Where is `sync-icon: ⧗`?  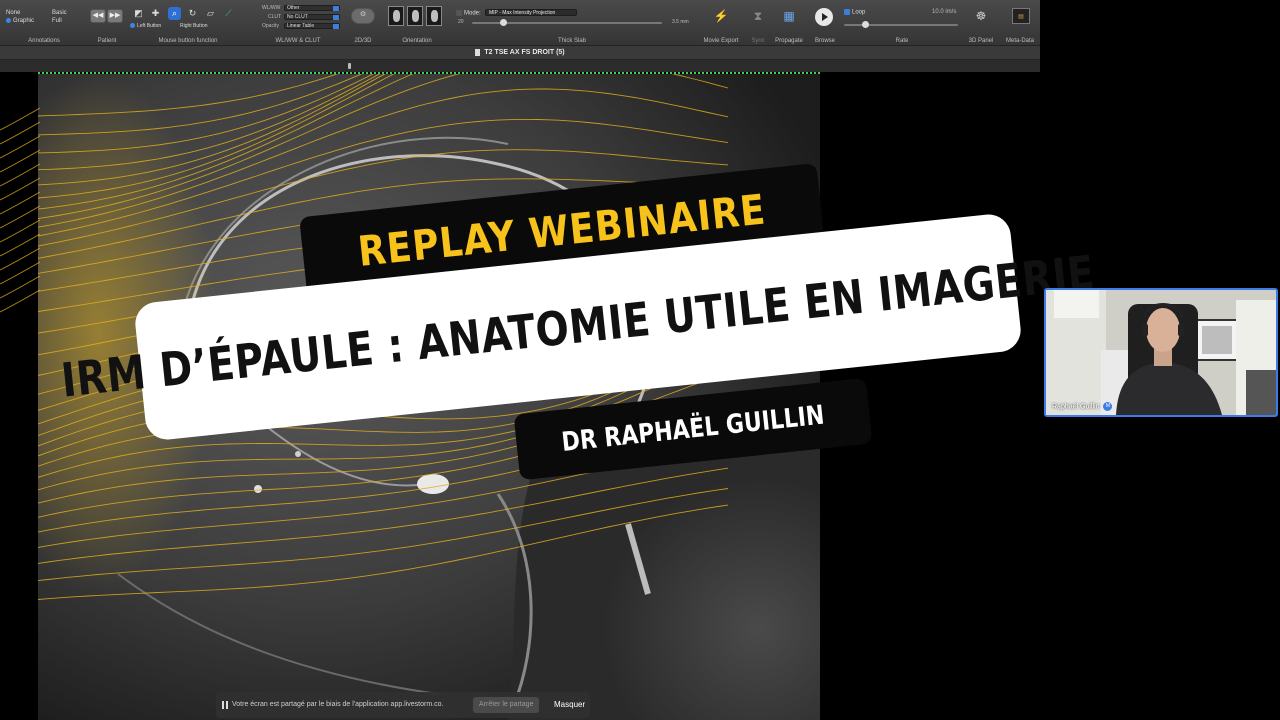
sync-icon: ⧗ is located at coordinates (758, 16).